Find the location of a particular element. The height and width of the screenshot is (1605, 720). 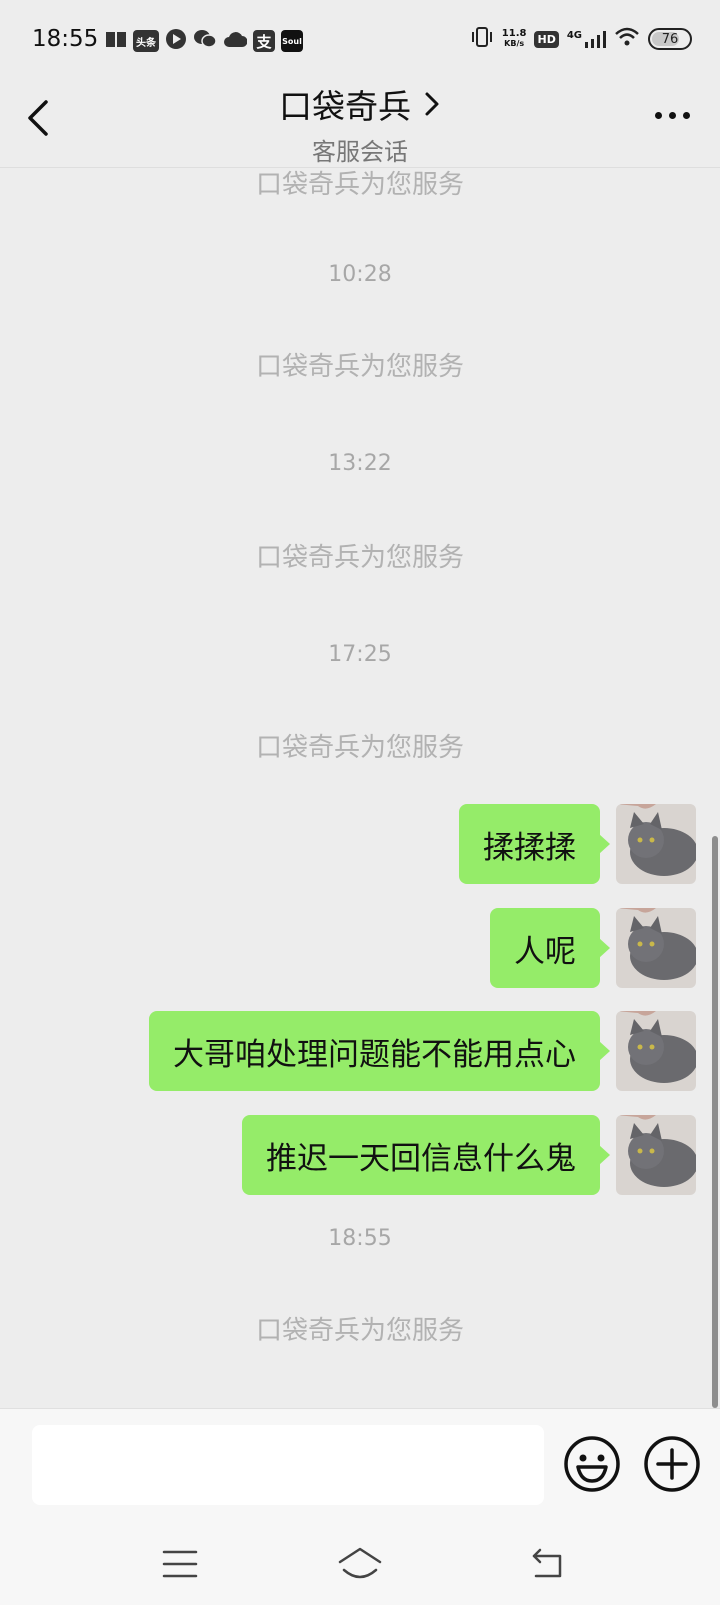

message-bubble: 揉揉揉 is located at coordinates (534, 844).